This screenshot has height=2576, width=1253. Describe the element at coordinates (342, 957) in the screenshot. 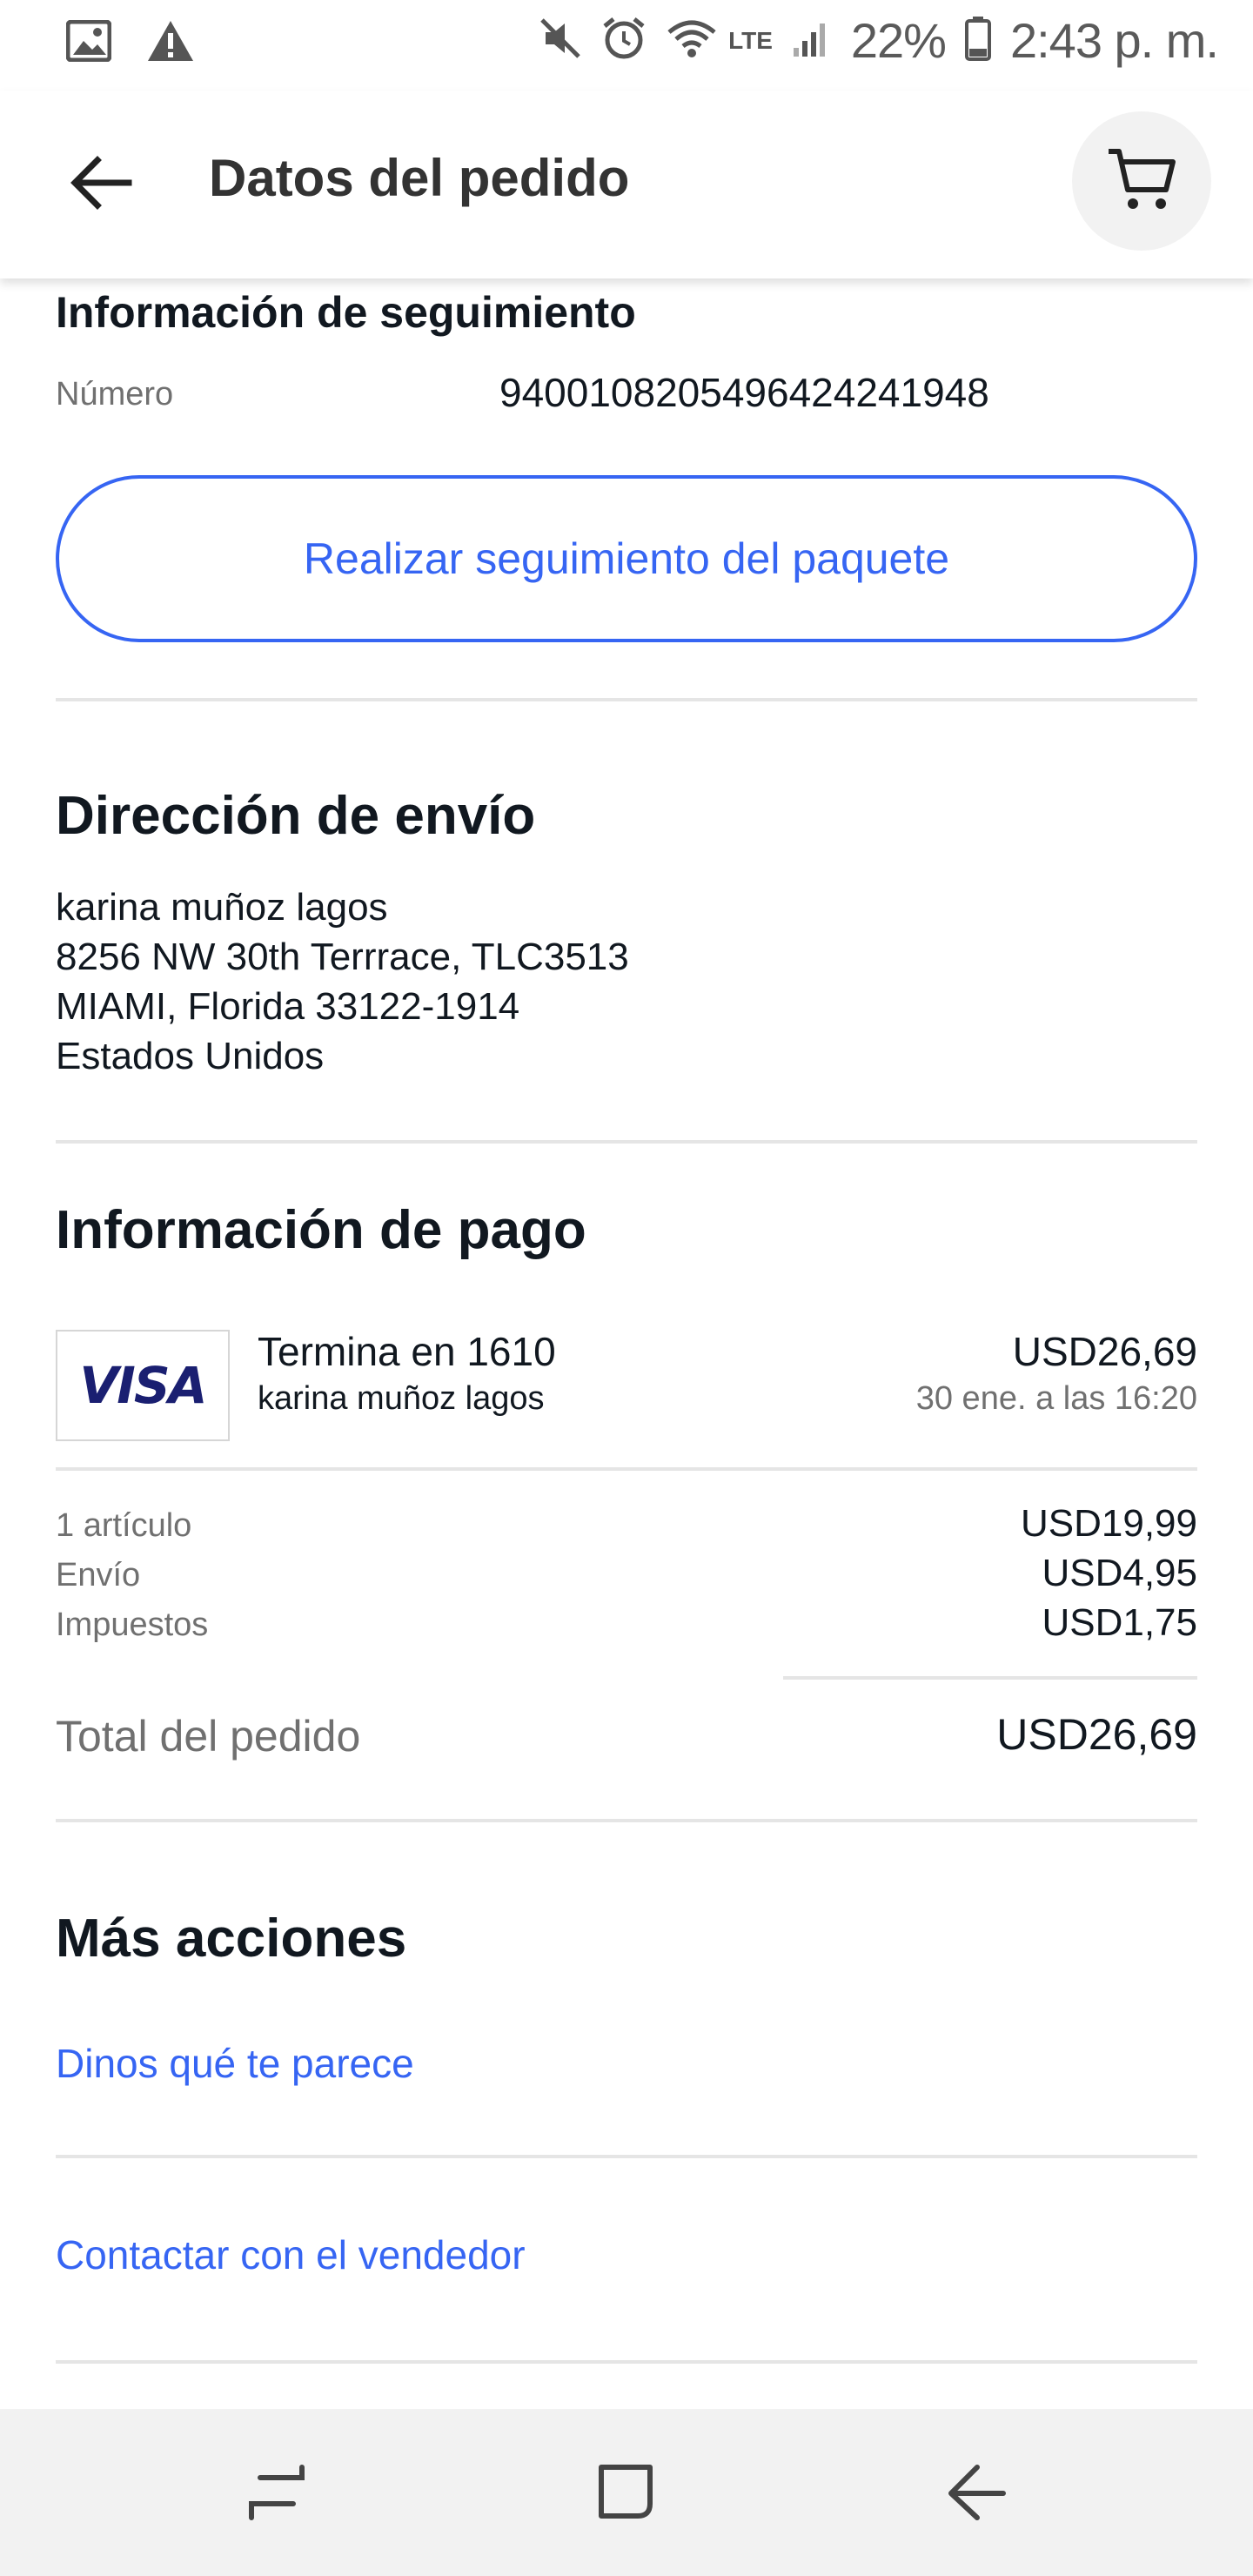

I see `address-line: 8256 NW 30th Terrrace, TLC3513` at that location.